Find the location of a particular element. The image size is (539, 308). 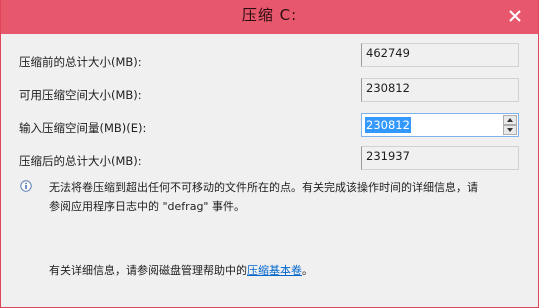

info-message-line-2: 参阅应用程序日志中的 "defrag" 事件。 is located at coordinates (147, 206).